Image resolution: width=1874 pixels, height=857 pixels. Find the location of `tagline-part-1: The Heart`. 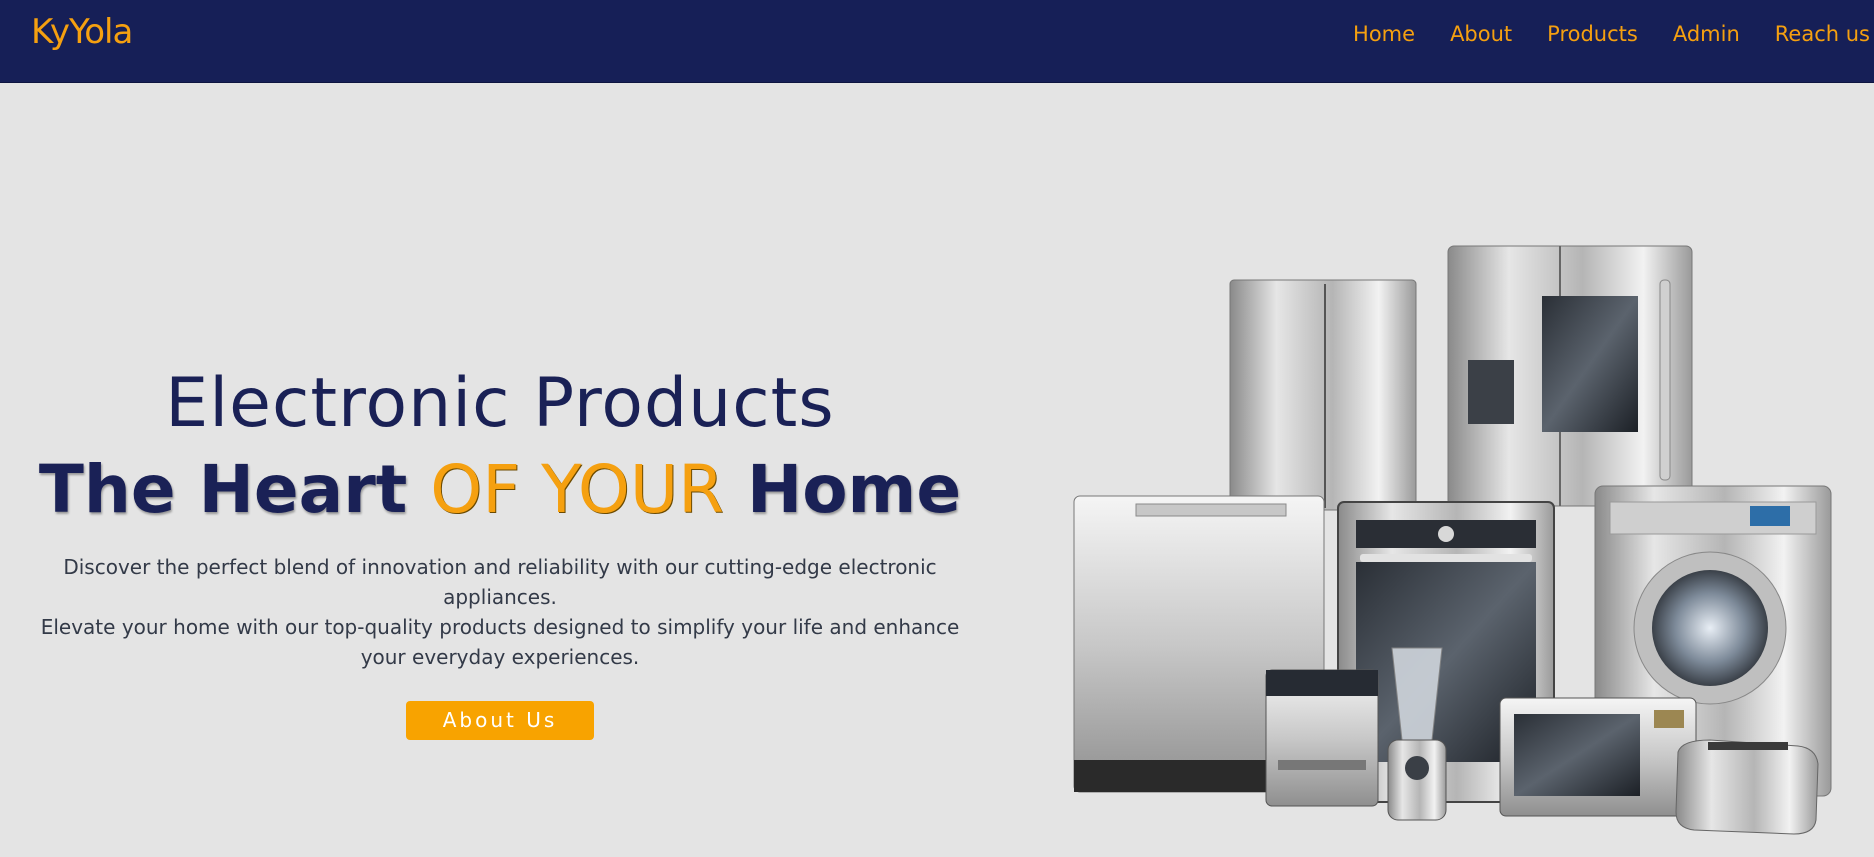

tagline-part-1: The Heart is located at coordinates (234, 489).